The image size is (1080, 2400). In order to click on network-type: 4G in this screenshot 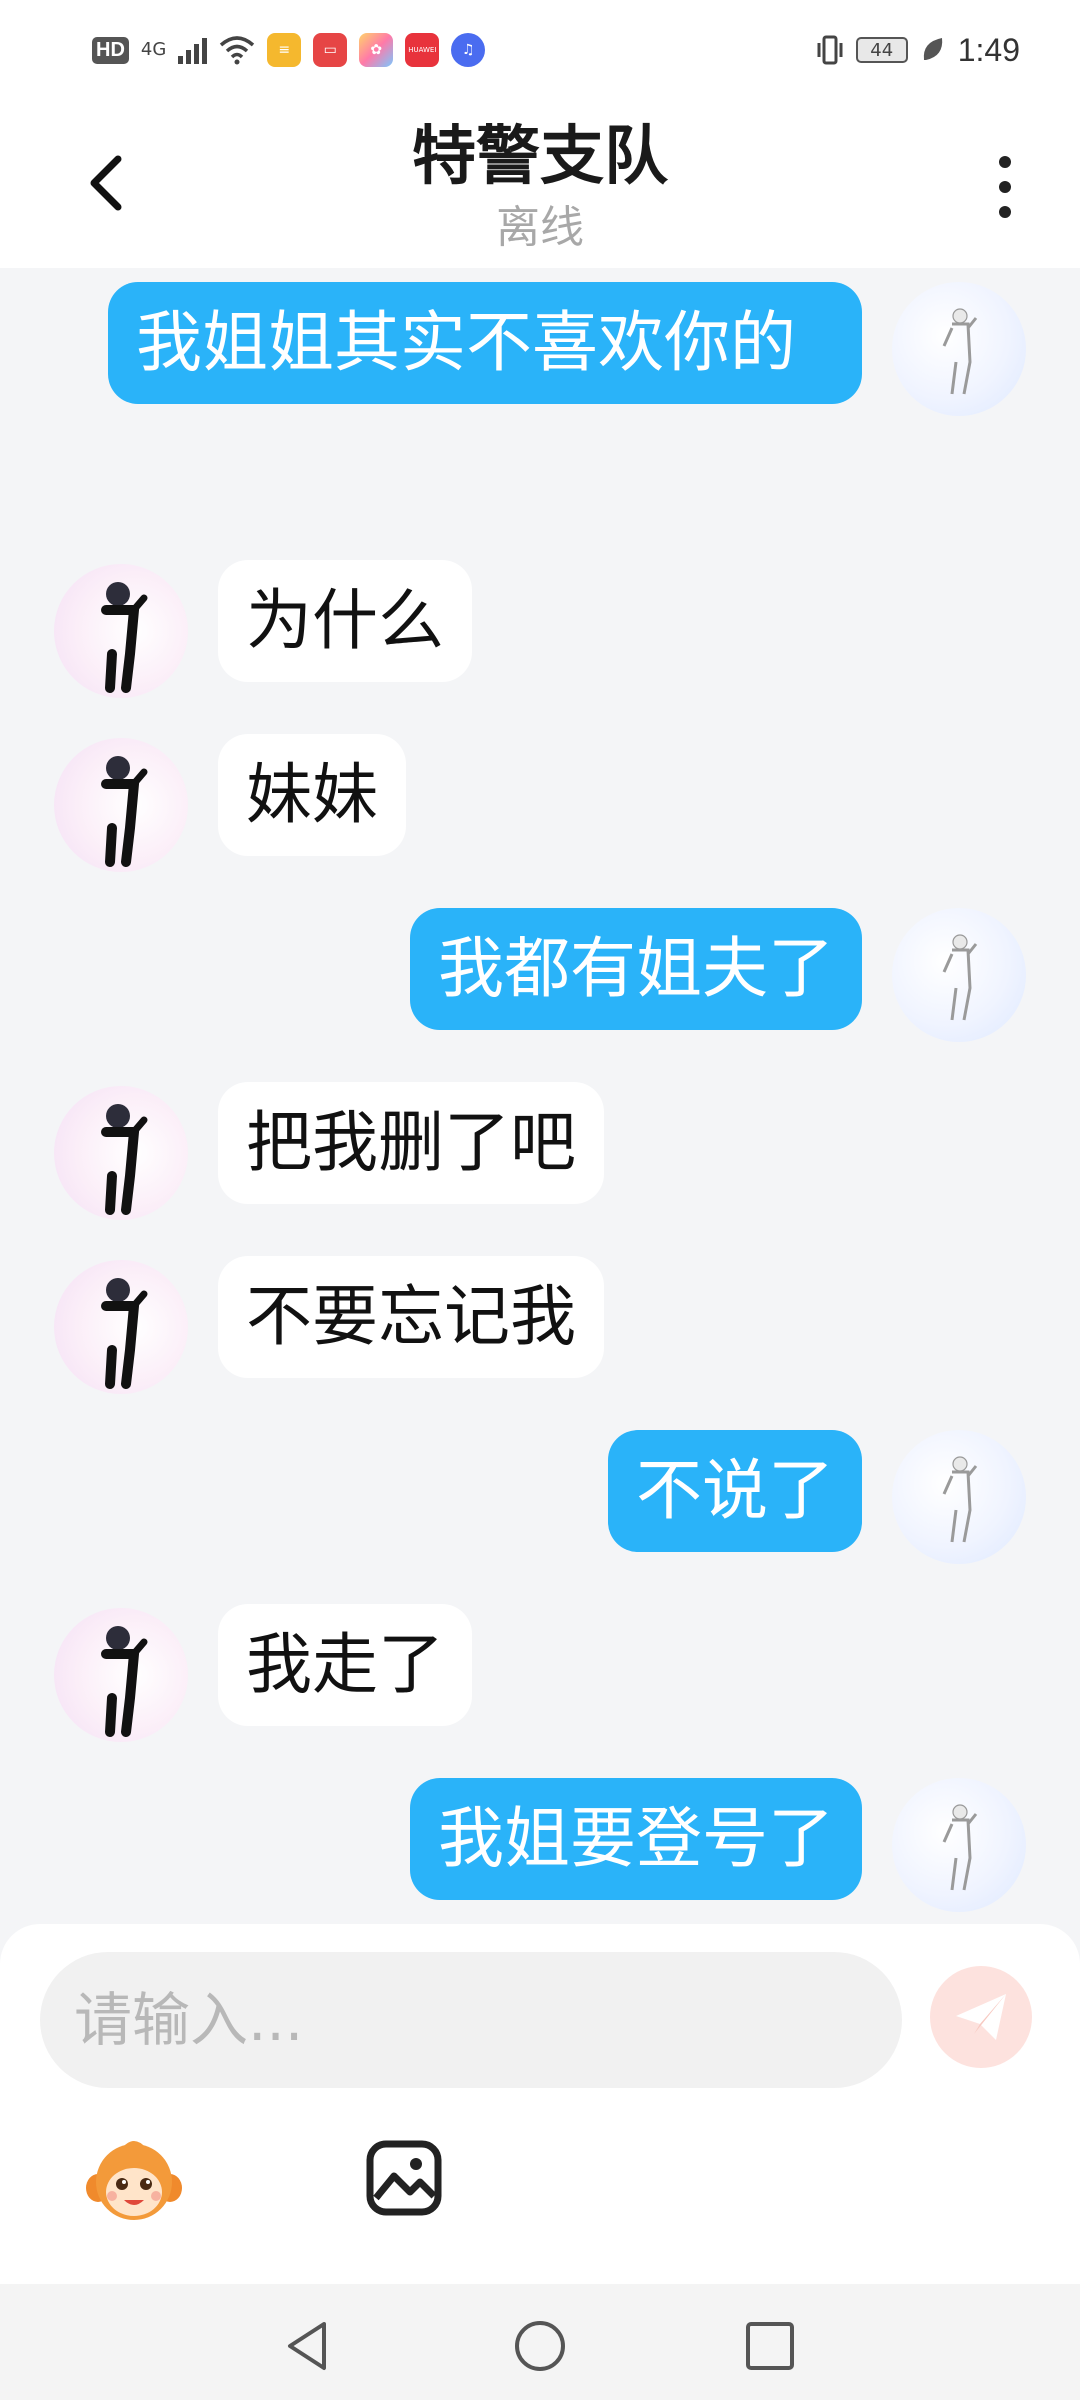, I will do `click(153, 49)`.